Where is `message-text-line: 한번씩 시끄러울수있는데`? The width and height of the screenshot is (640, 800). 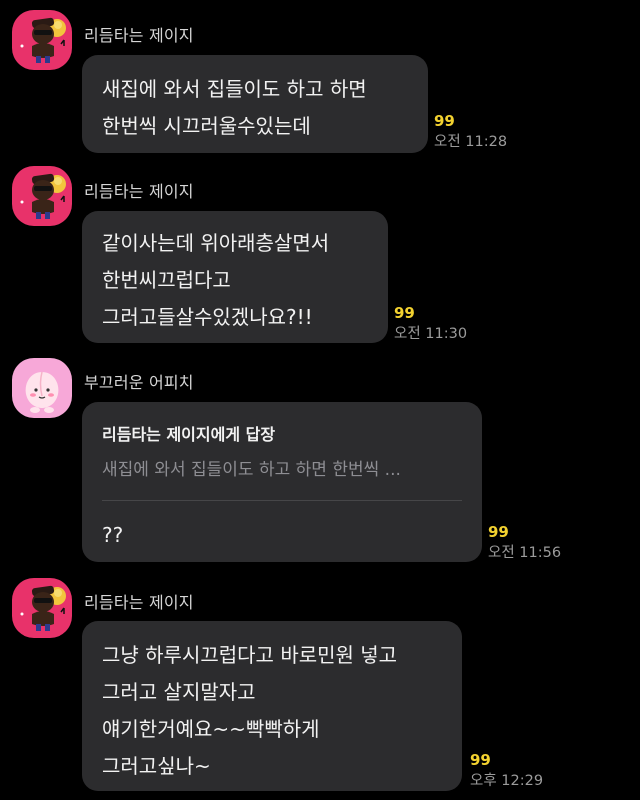
message-text-line: 한번씩 시끄러울수있는데 is located at coordinates (206, 126).